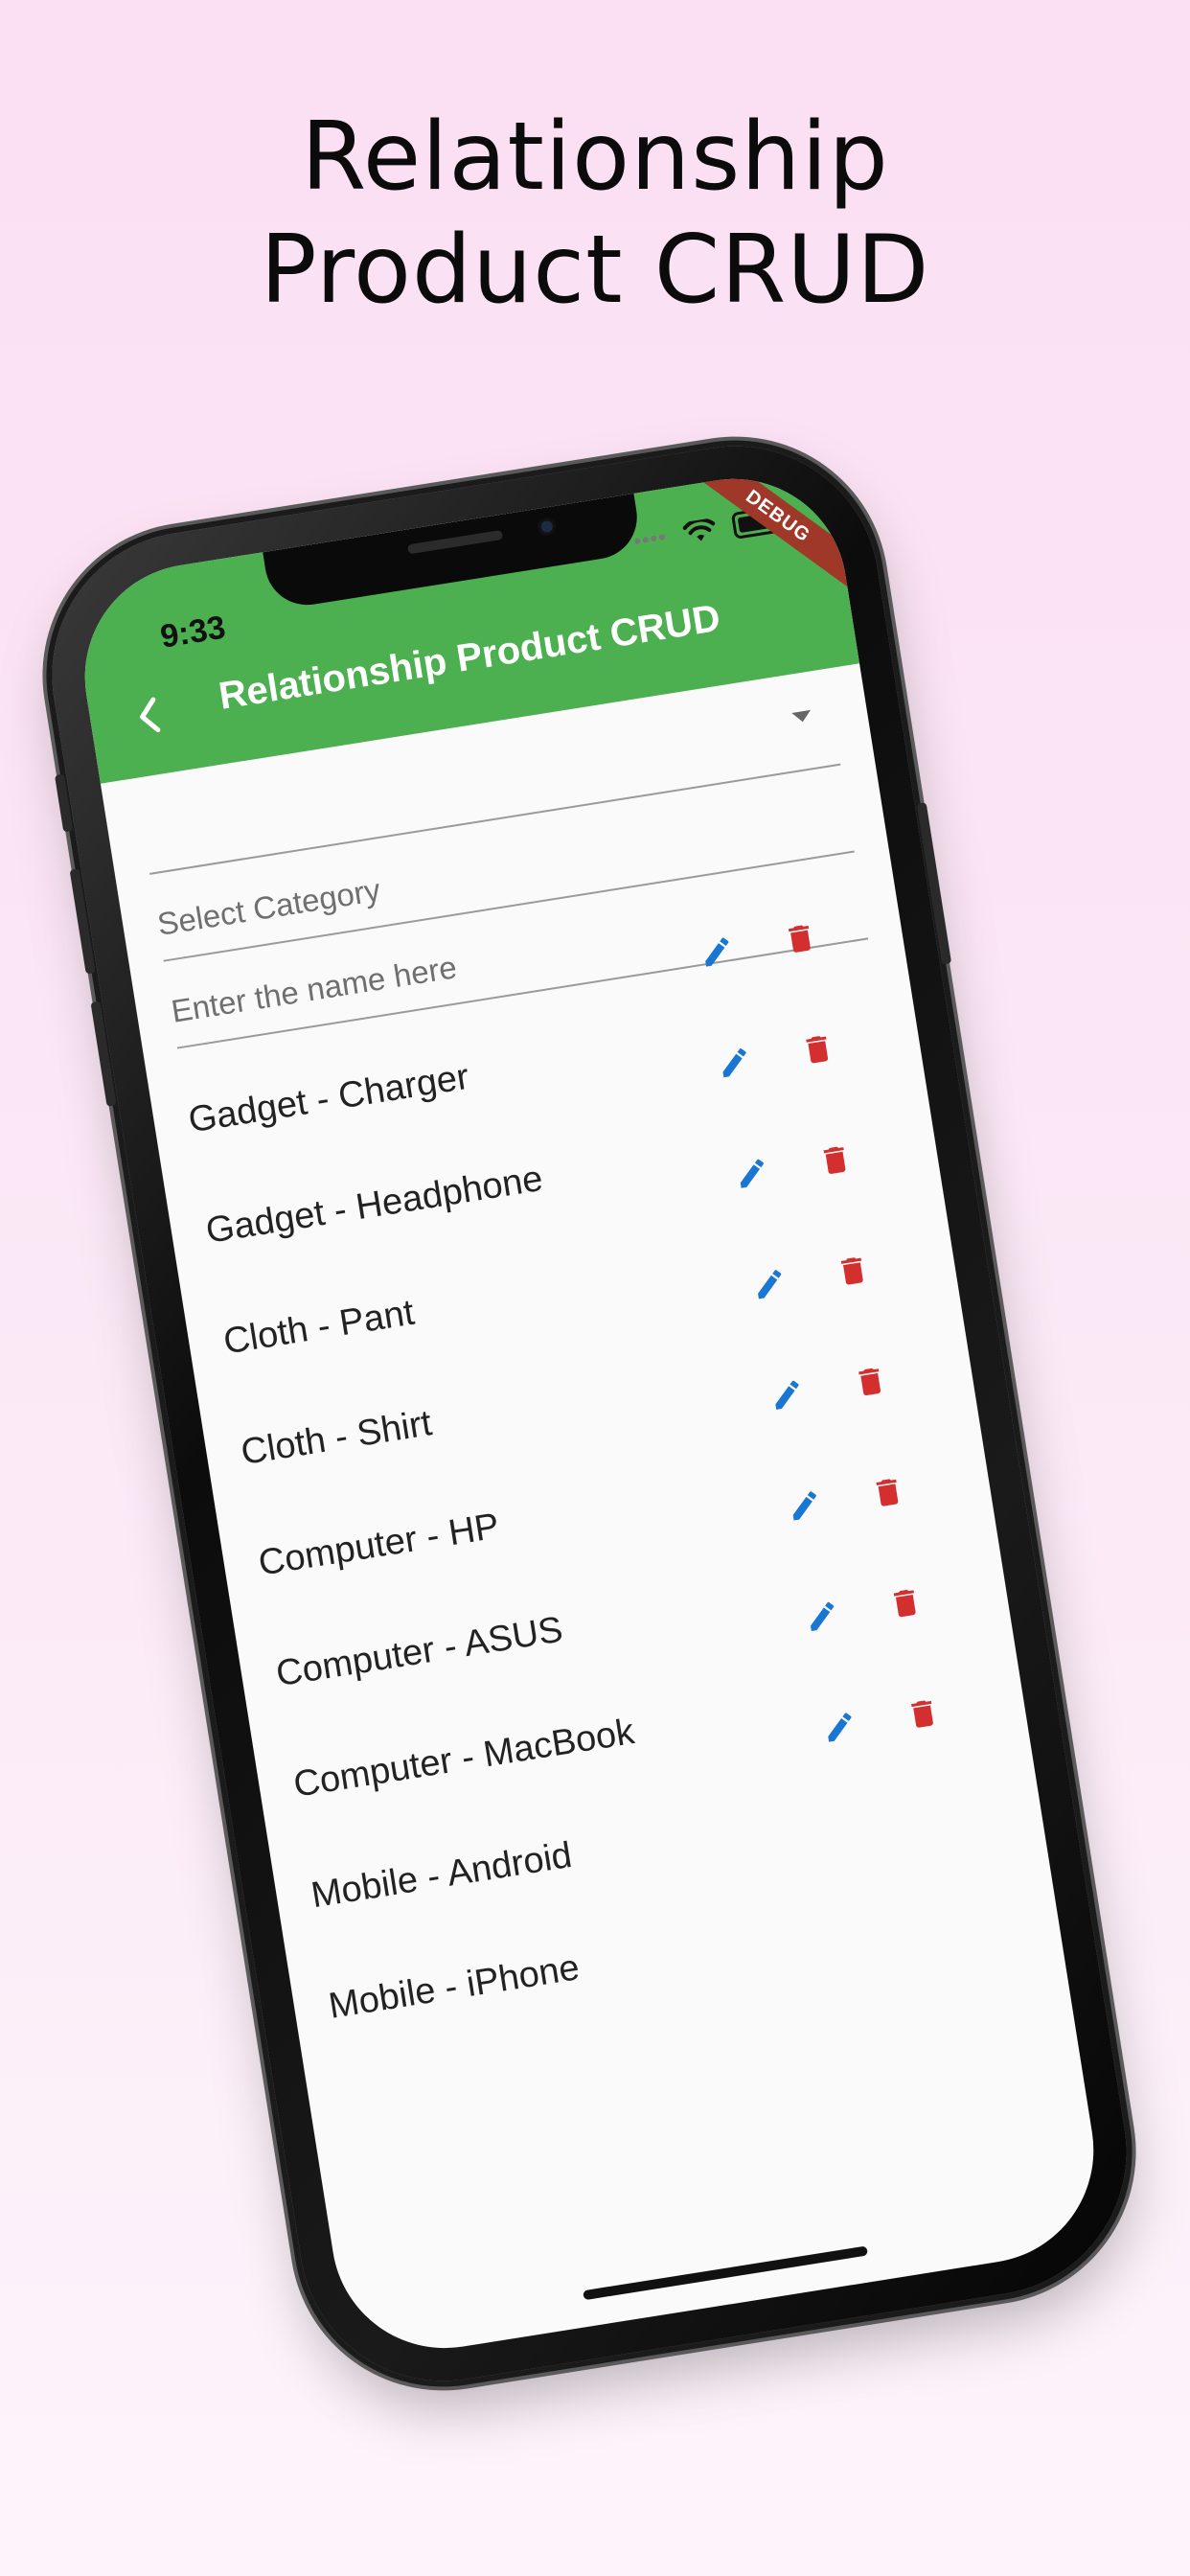 The image size is (1190, 2576). I want to click on promo-headline-line-2: Product CRUD, so click(595, 270).